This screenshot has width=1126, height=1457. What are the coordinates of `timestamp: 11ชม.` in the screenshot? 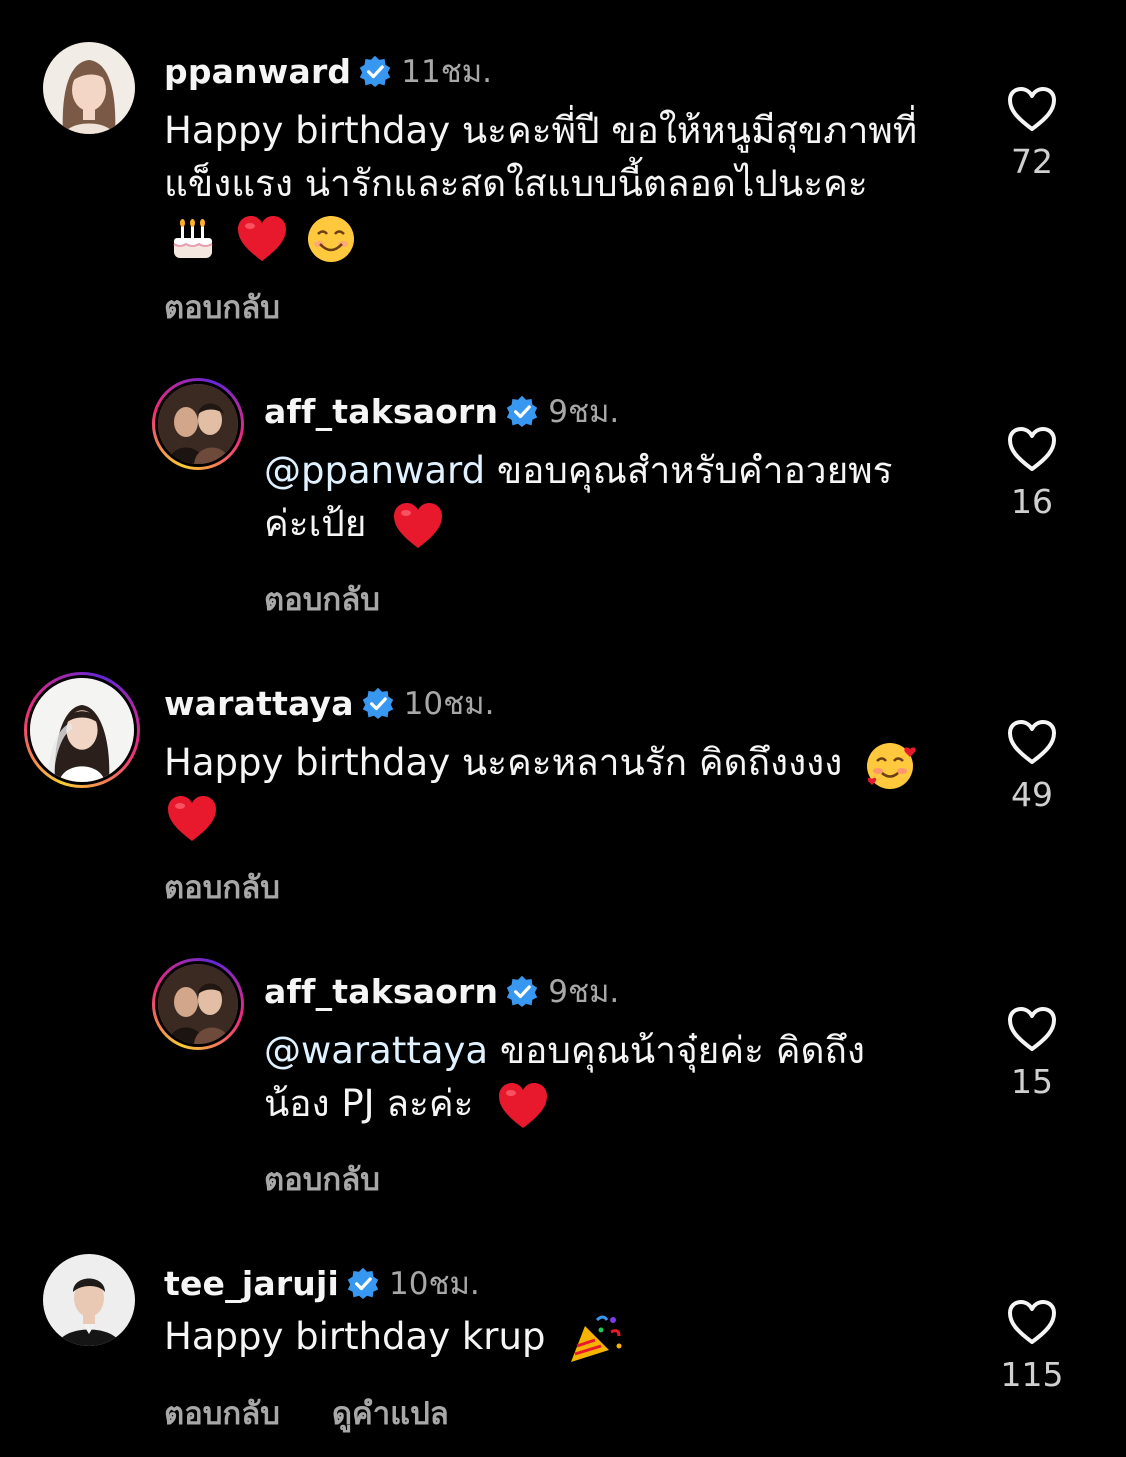 It's located at (447, 72).